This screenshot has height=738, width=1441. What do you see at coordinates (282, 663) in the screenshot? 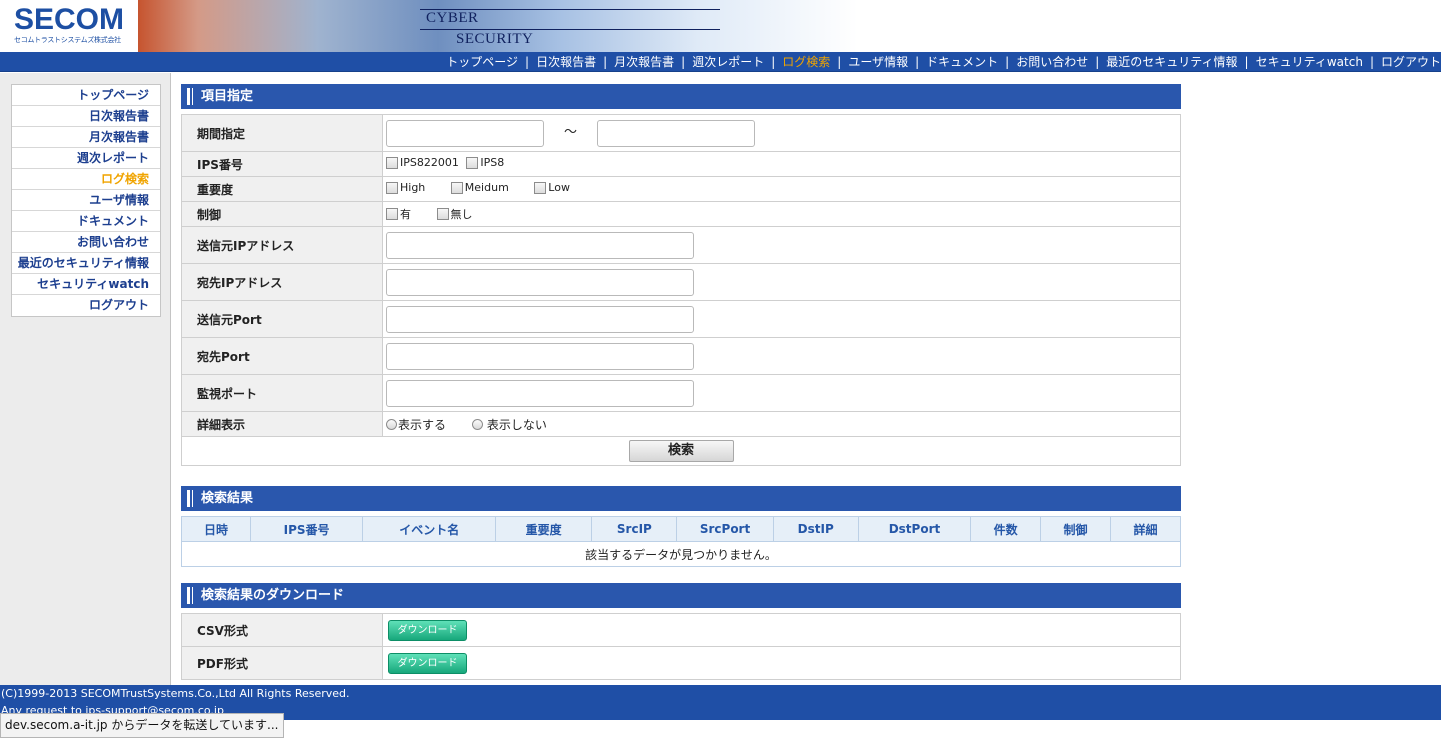
I see `pdf-format-label: PDF形式` at bounding box center [282, 663].